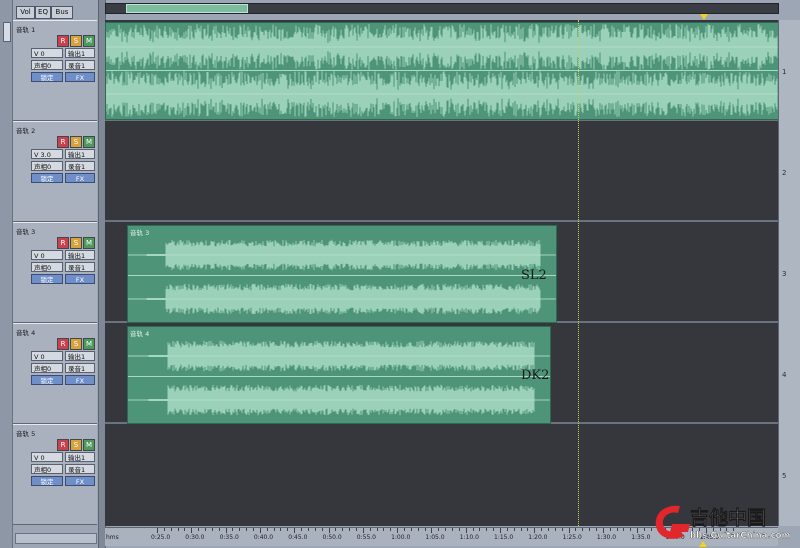 The height and width of the screenshot is (548, 800). I want to click on eq-mode-button: EQ, so click(43, 12).